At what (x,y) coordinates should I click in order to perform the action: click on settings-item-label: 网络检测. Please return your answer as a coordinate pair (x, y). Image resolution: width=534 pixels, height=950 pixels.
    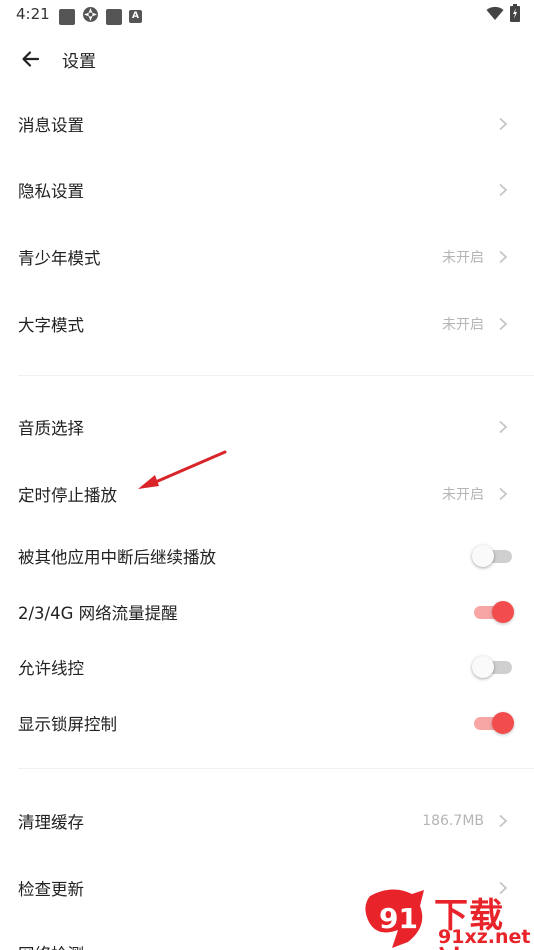
    Looking at the image, I should click on (51, 945).